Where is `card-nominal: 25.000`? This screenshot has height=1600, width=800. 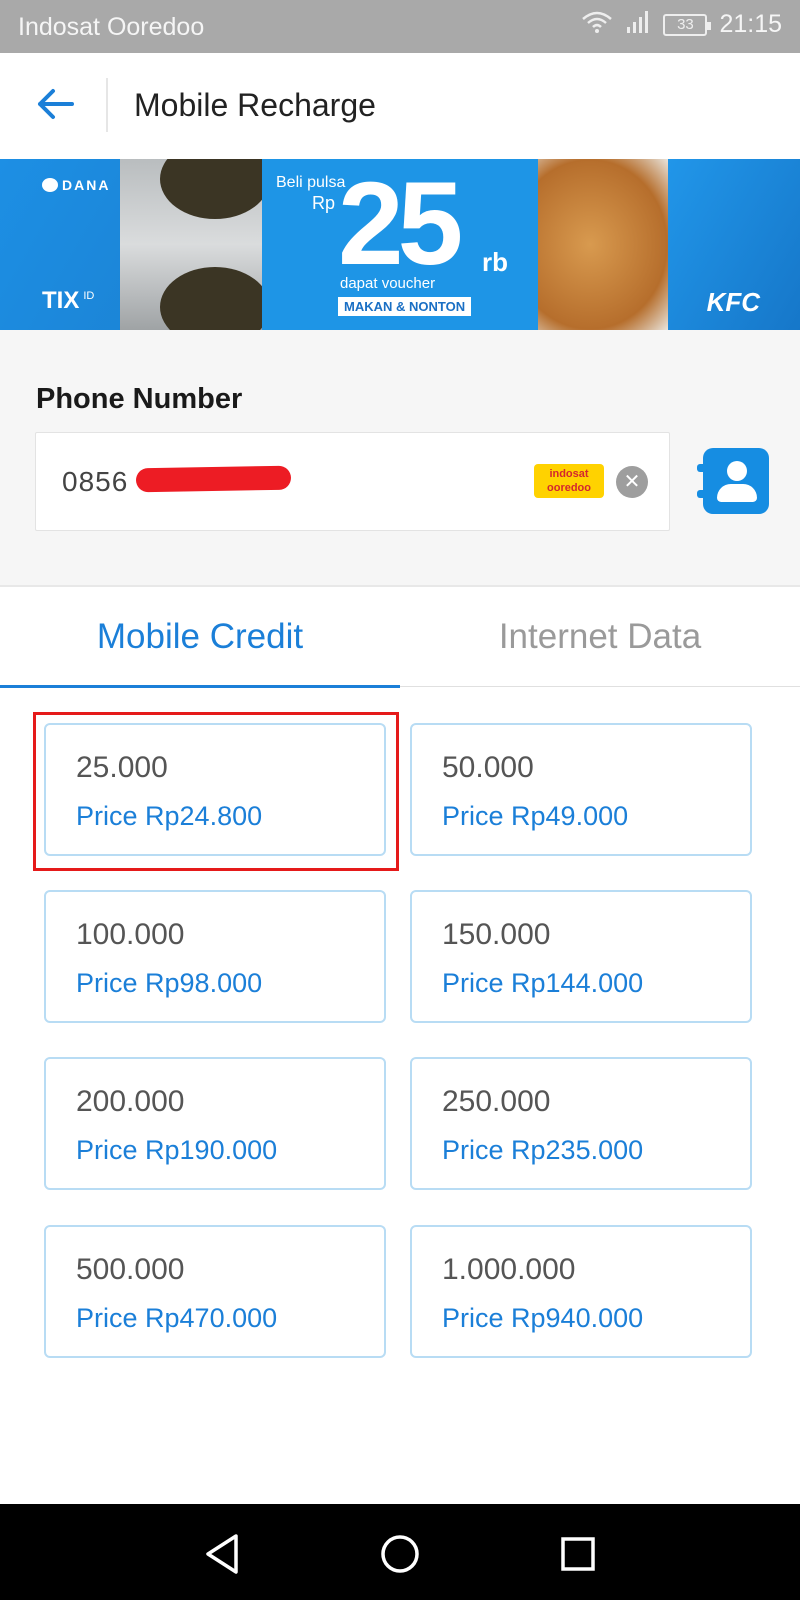
card-nominal: 25.000 is located at coordinates (122, 767).